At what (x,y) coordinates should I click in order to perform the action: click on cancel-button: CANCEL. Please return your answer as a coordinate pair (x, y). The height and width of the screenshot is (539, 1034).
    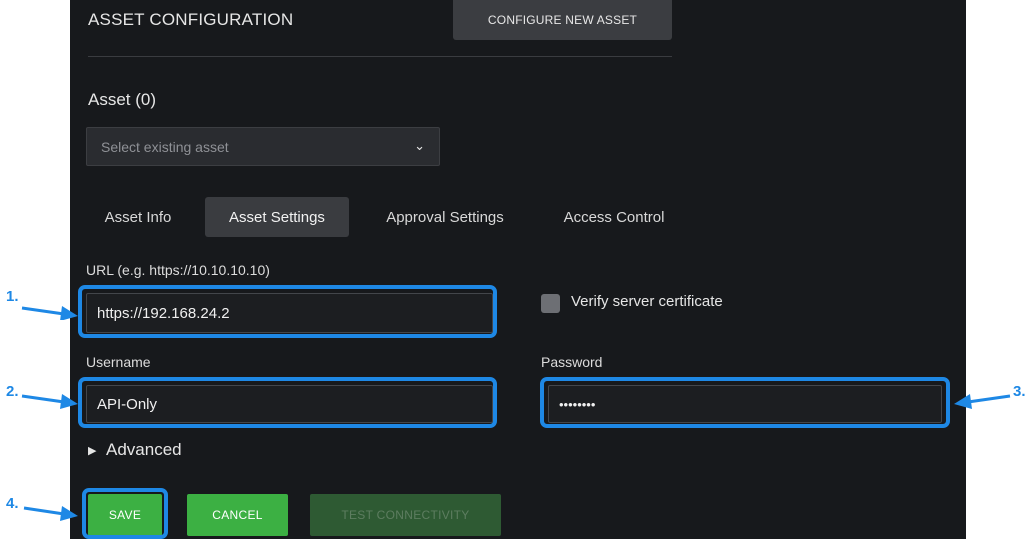
    Looking at the image, I should click on (237, 515).